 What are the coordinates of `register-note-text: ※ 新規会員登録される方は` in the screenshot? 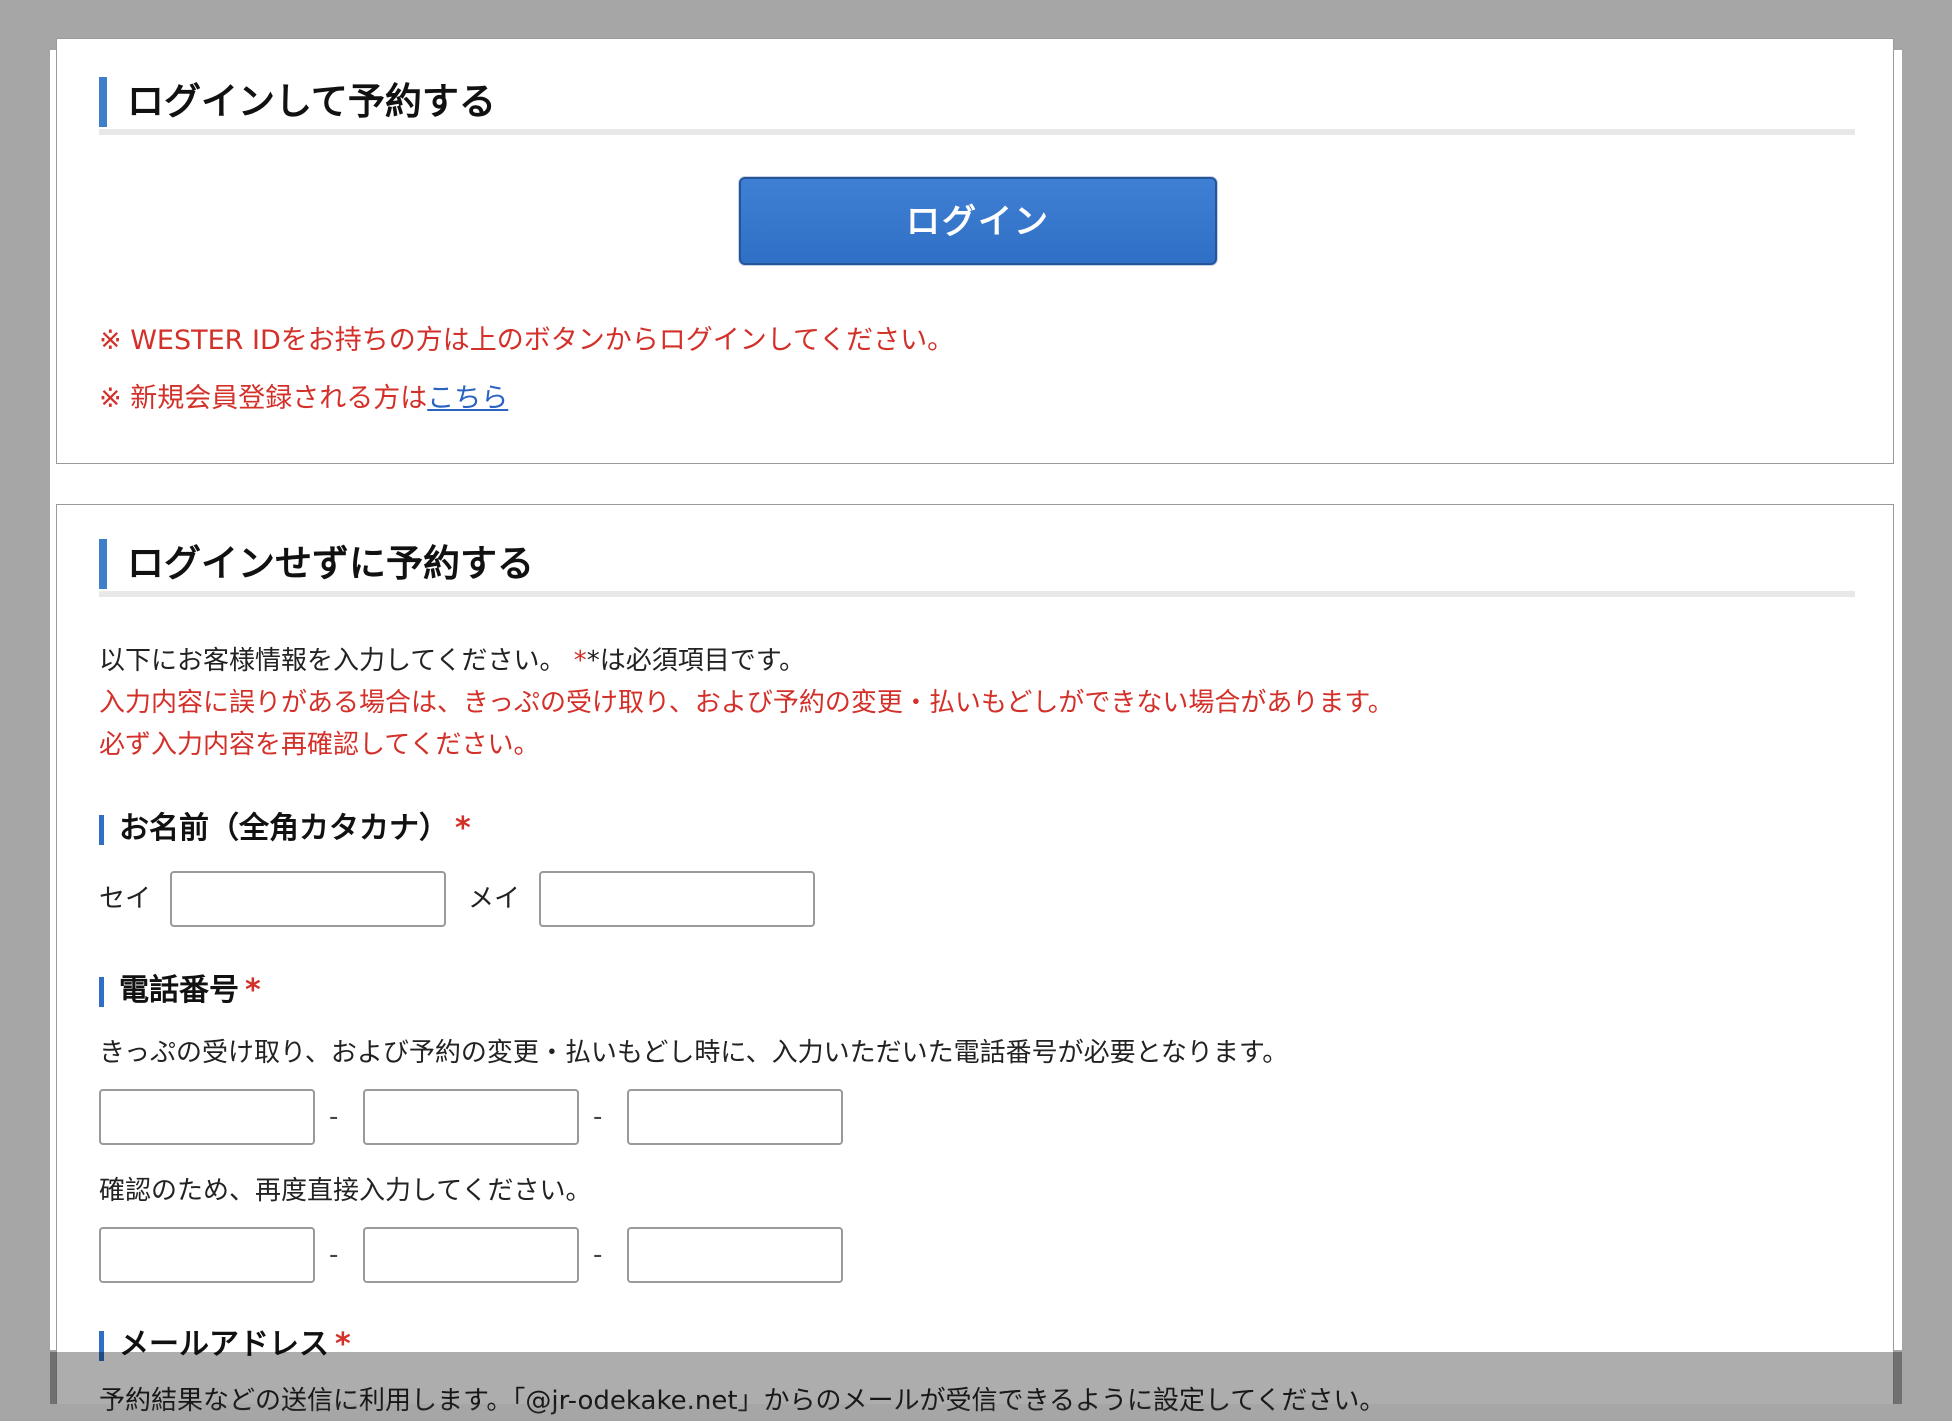 It's located at (263, 398).